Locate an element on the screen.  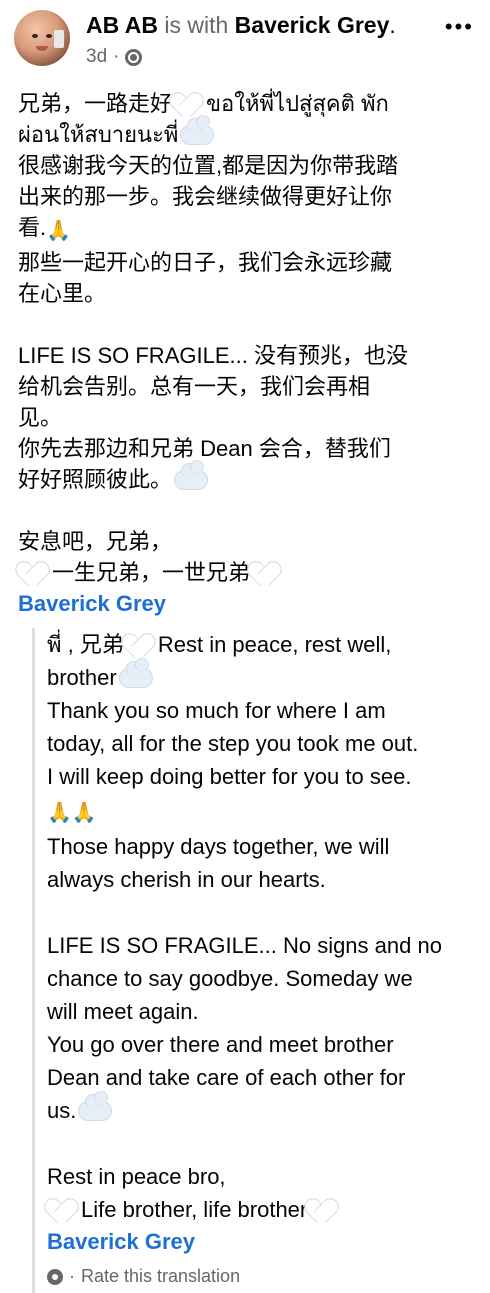
post-meta: 3d · is located at coordinates (114, 57).